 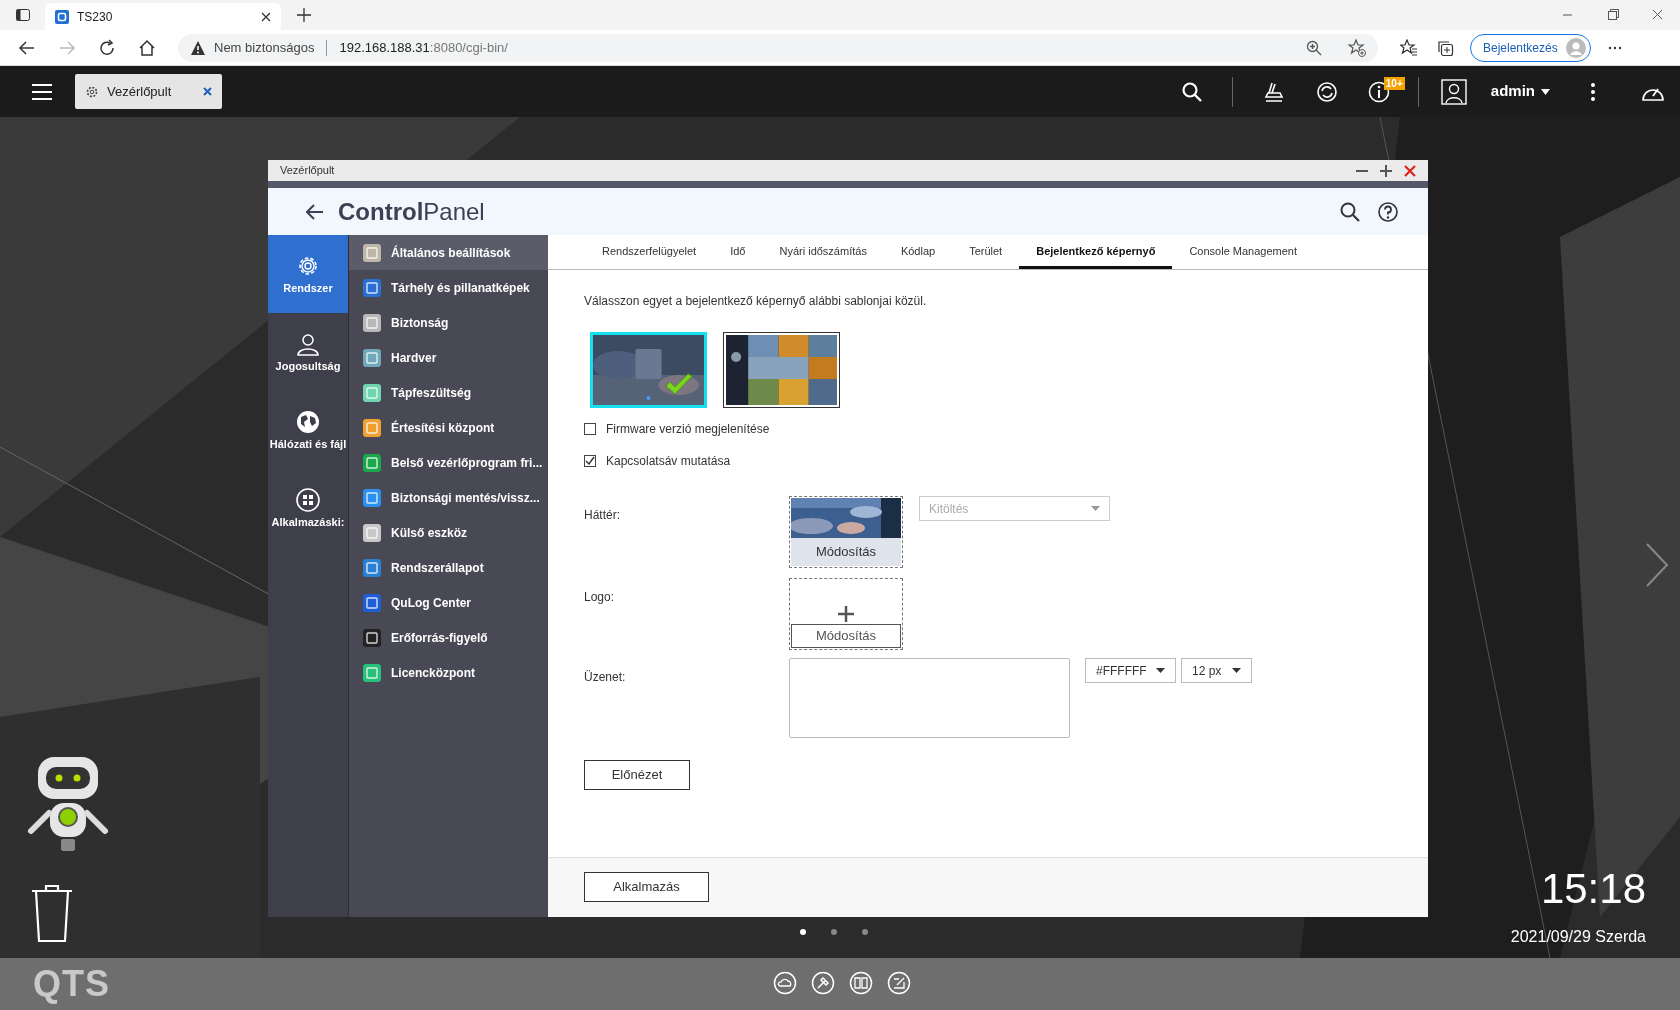 I want to click on notification-badge: 10+, so click(x=1394, y=83).